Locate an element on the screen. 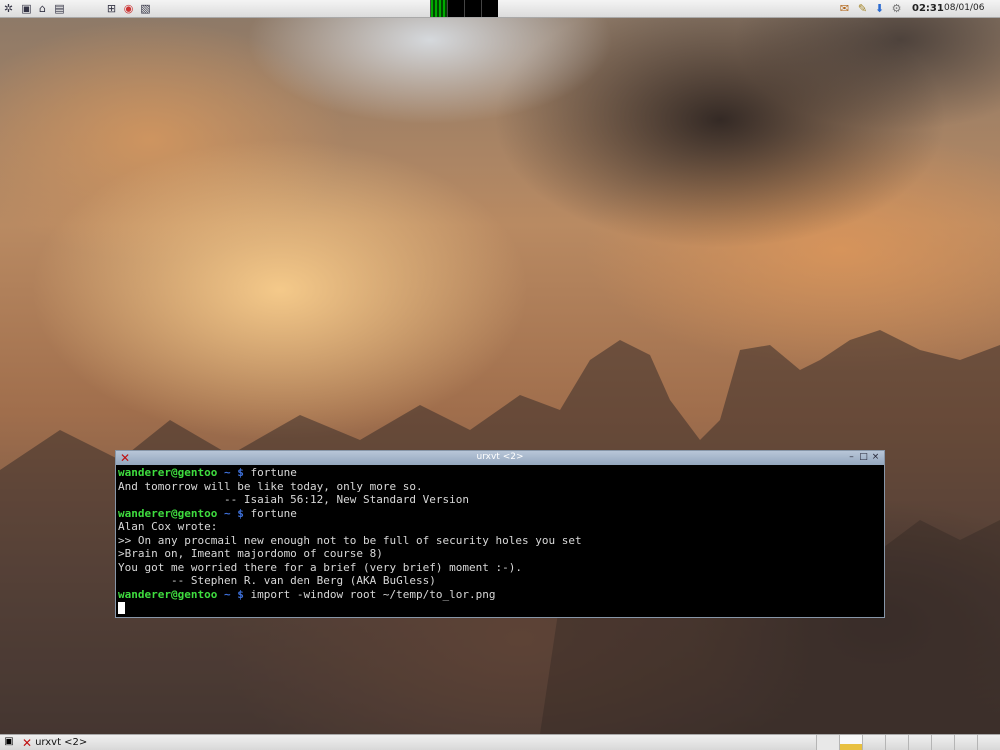  taskbar-button-urxvt: ✕ urxvt <2> is located at coordinates (54, 742).